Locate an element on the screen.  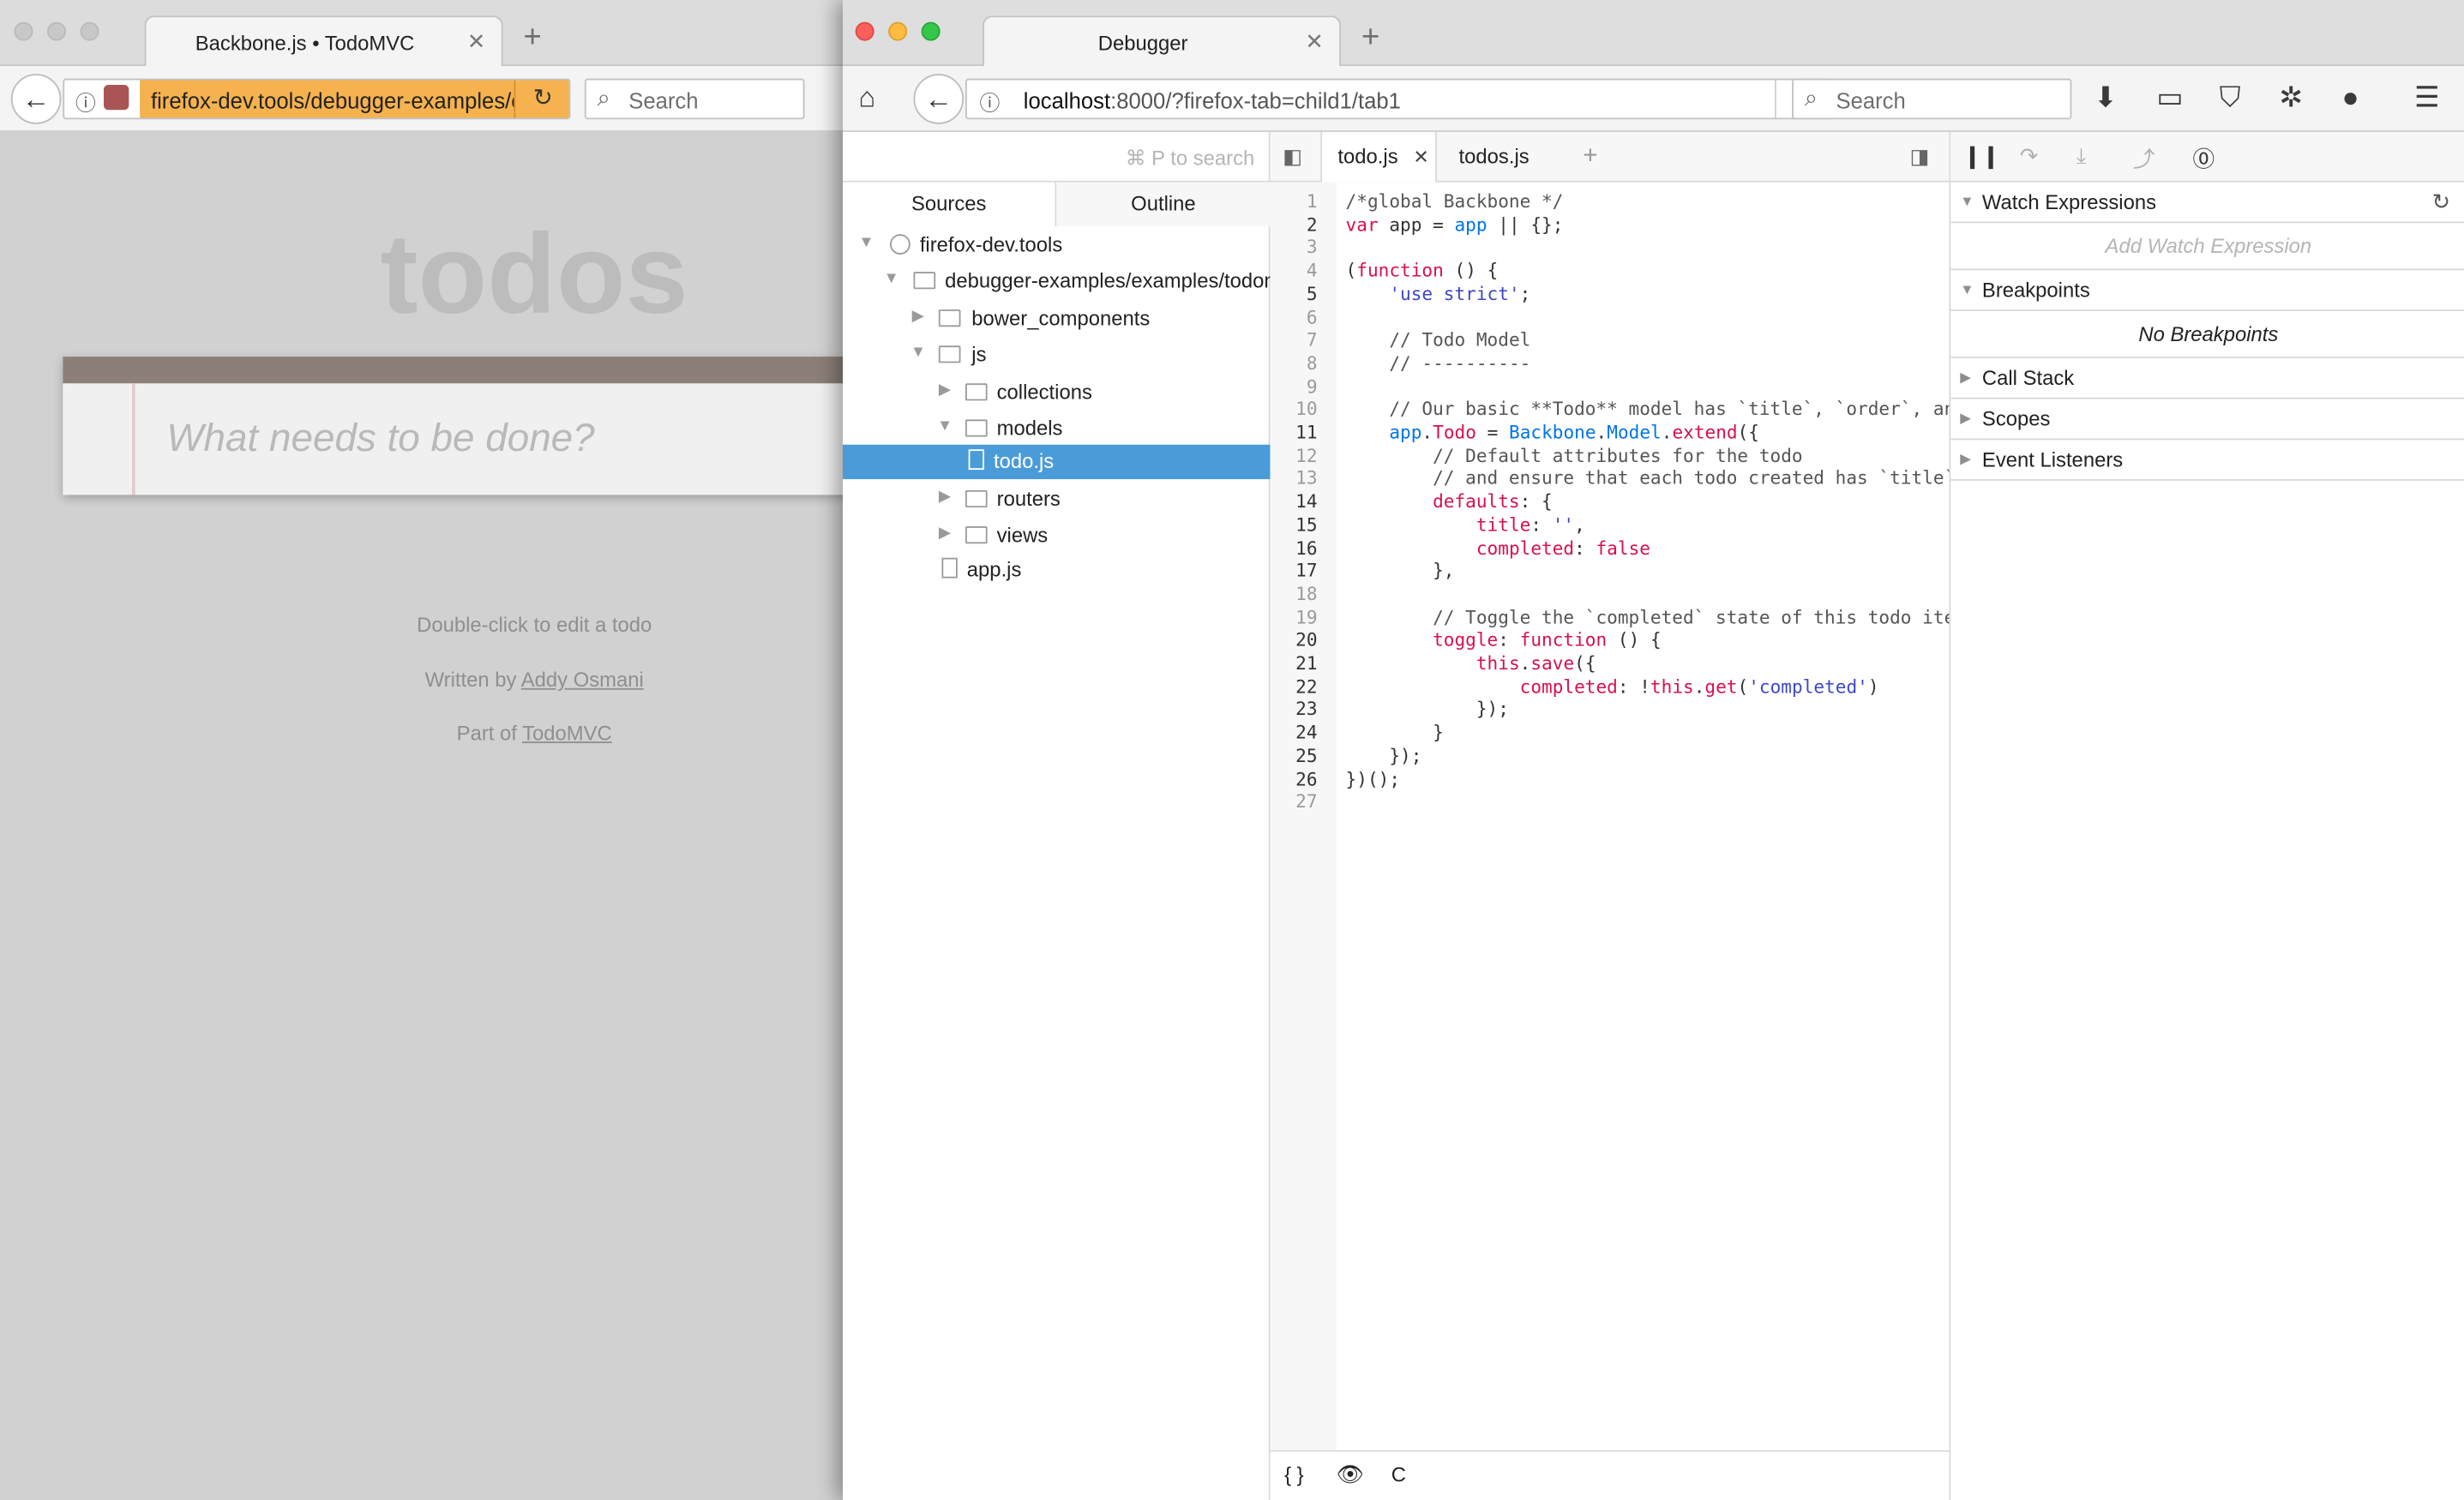
line-number: 16 is located at coordinates (1294, 548).